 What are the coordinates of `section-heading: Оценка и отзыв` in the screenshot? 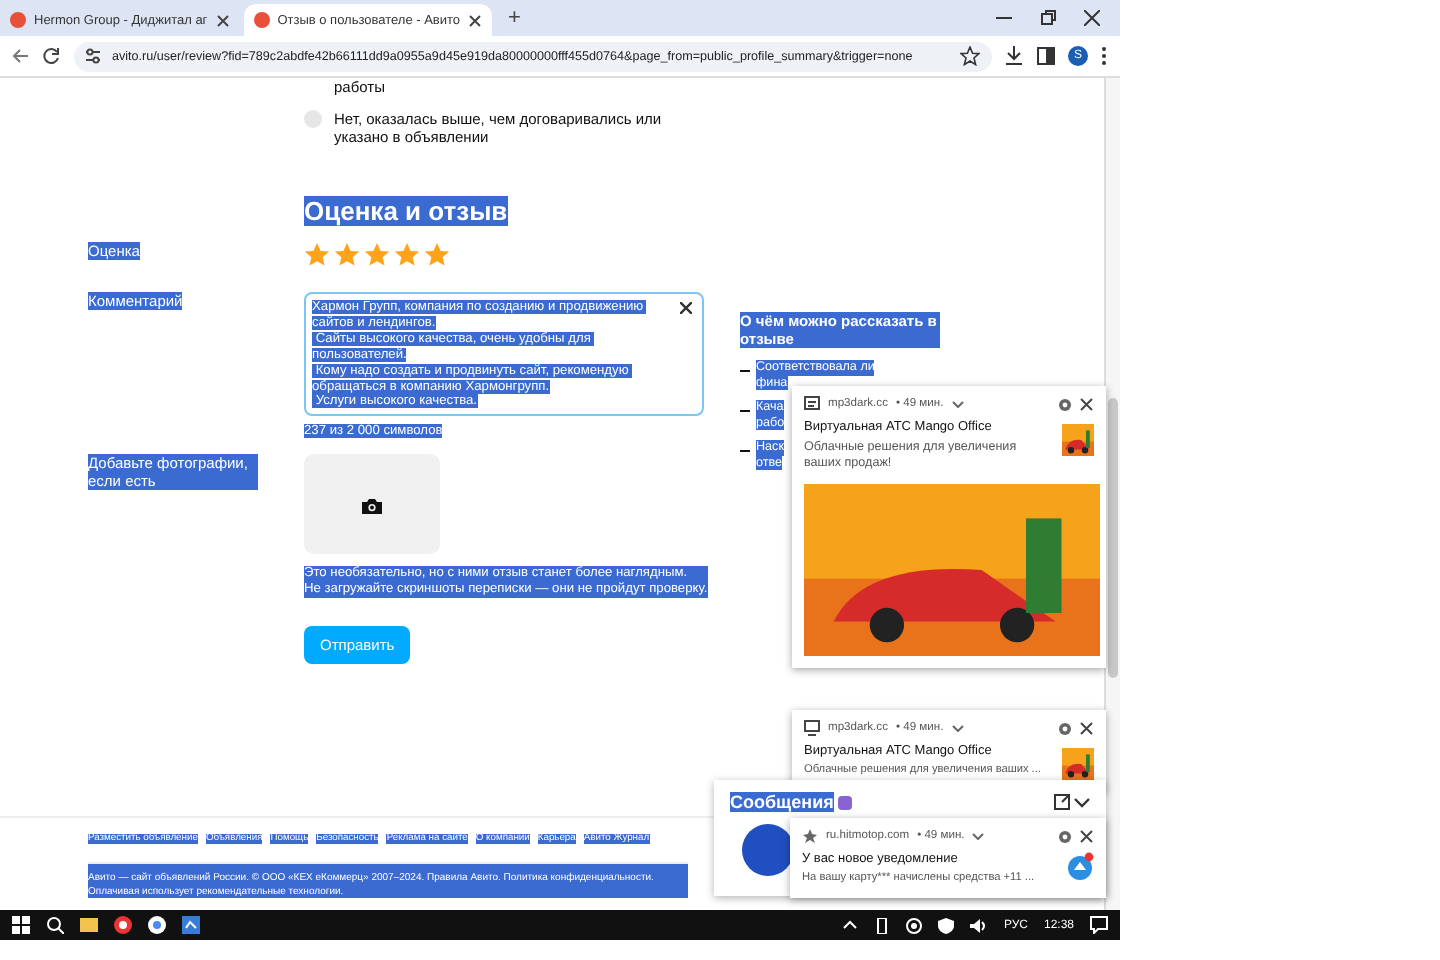 It's located at (406, 211).